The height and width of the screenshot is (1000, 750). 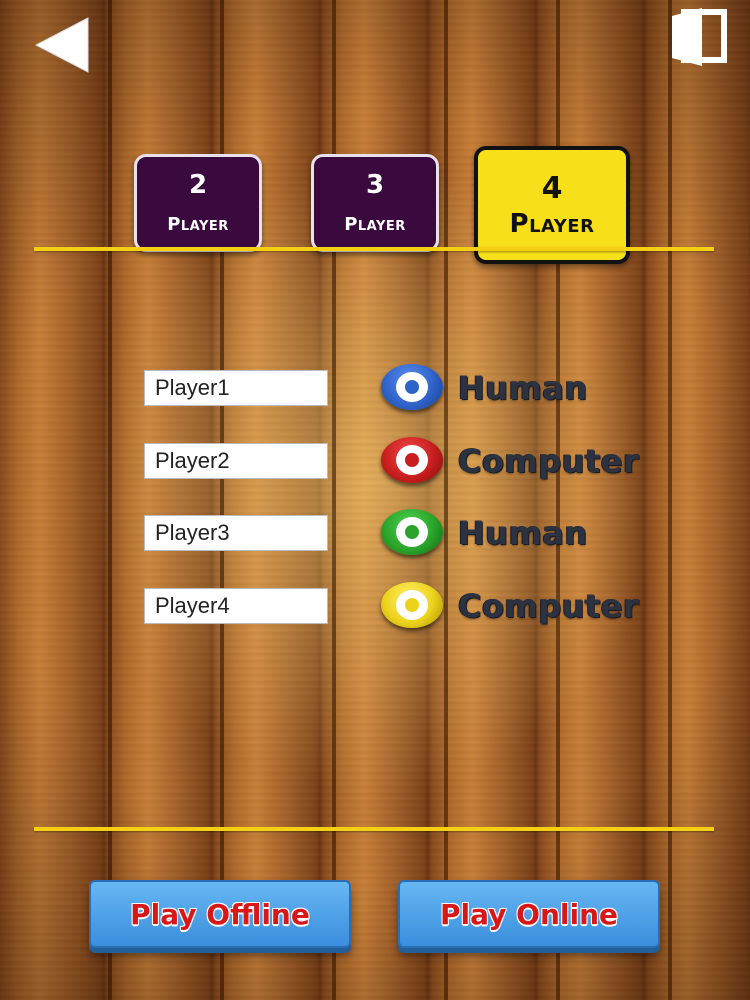 I want to click on tab-3-player: 3 Player, so click(x=375, y=203).